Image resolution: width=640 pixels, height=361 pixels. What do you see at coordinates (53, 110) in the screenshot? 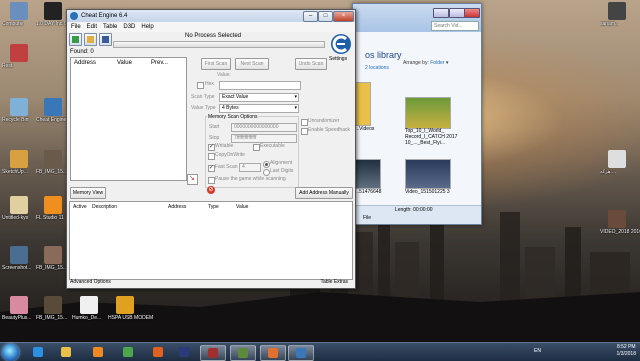
I see `desktop-icon: Cheat Engine` at bounding box center [53, 110].